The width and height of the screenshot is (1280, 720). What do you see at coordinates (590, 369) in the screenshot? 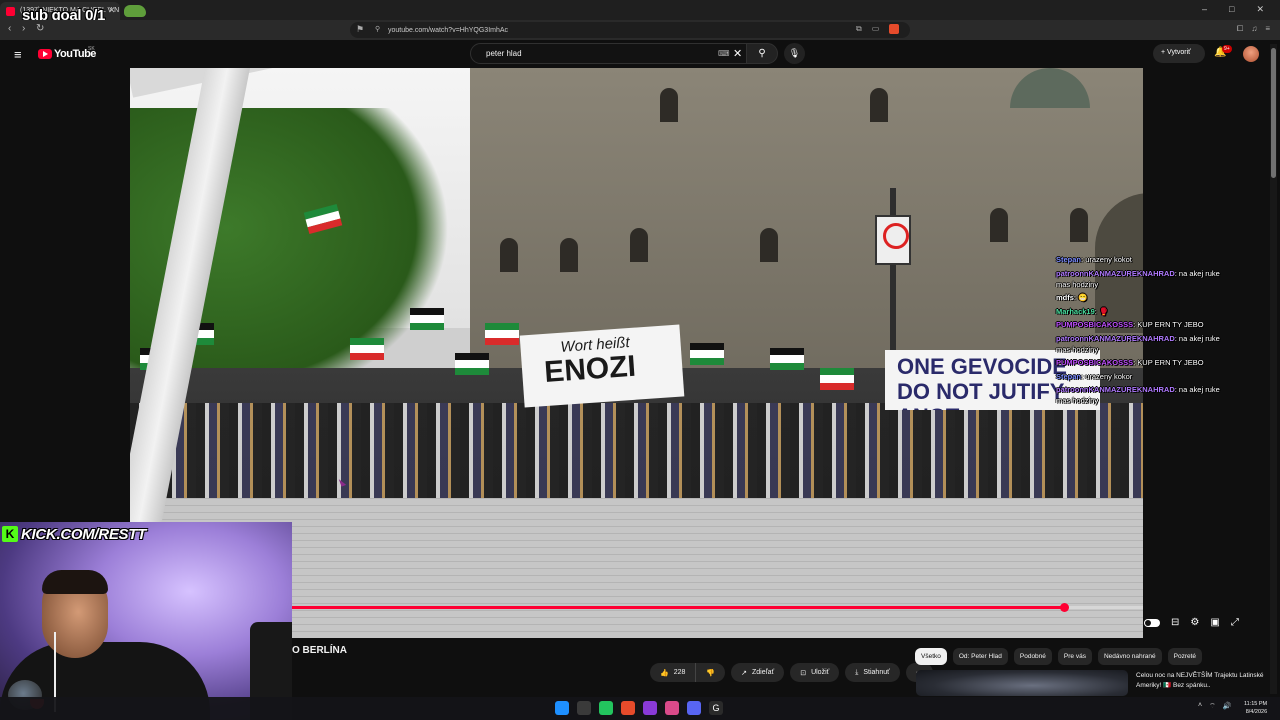
I see `banner-left-big-text: ENOZI` at bounding box center [590, 369].